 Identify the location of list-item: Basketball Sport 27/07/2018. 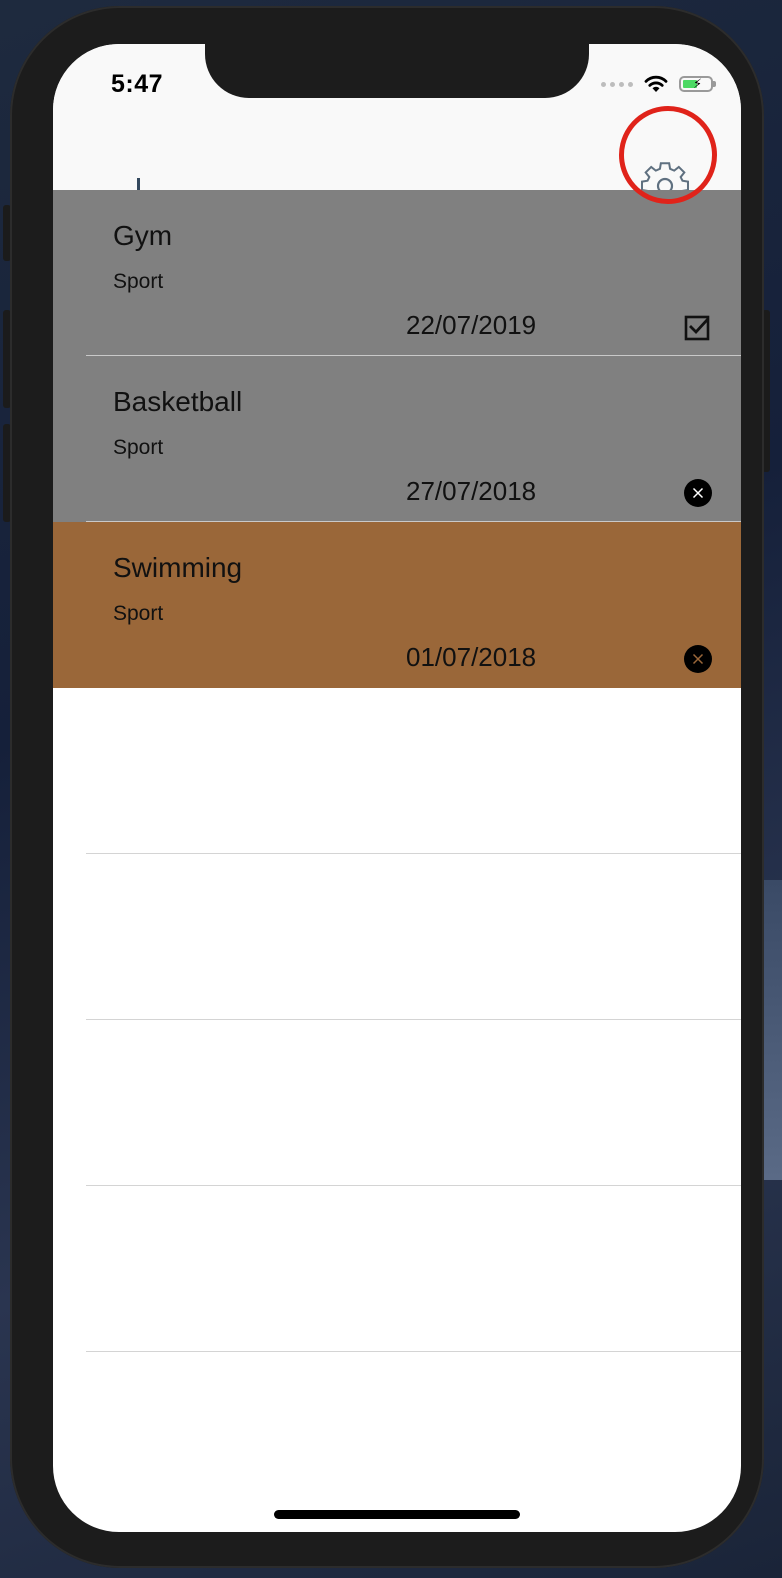
(397, 439).